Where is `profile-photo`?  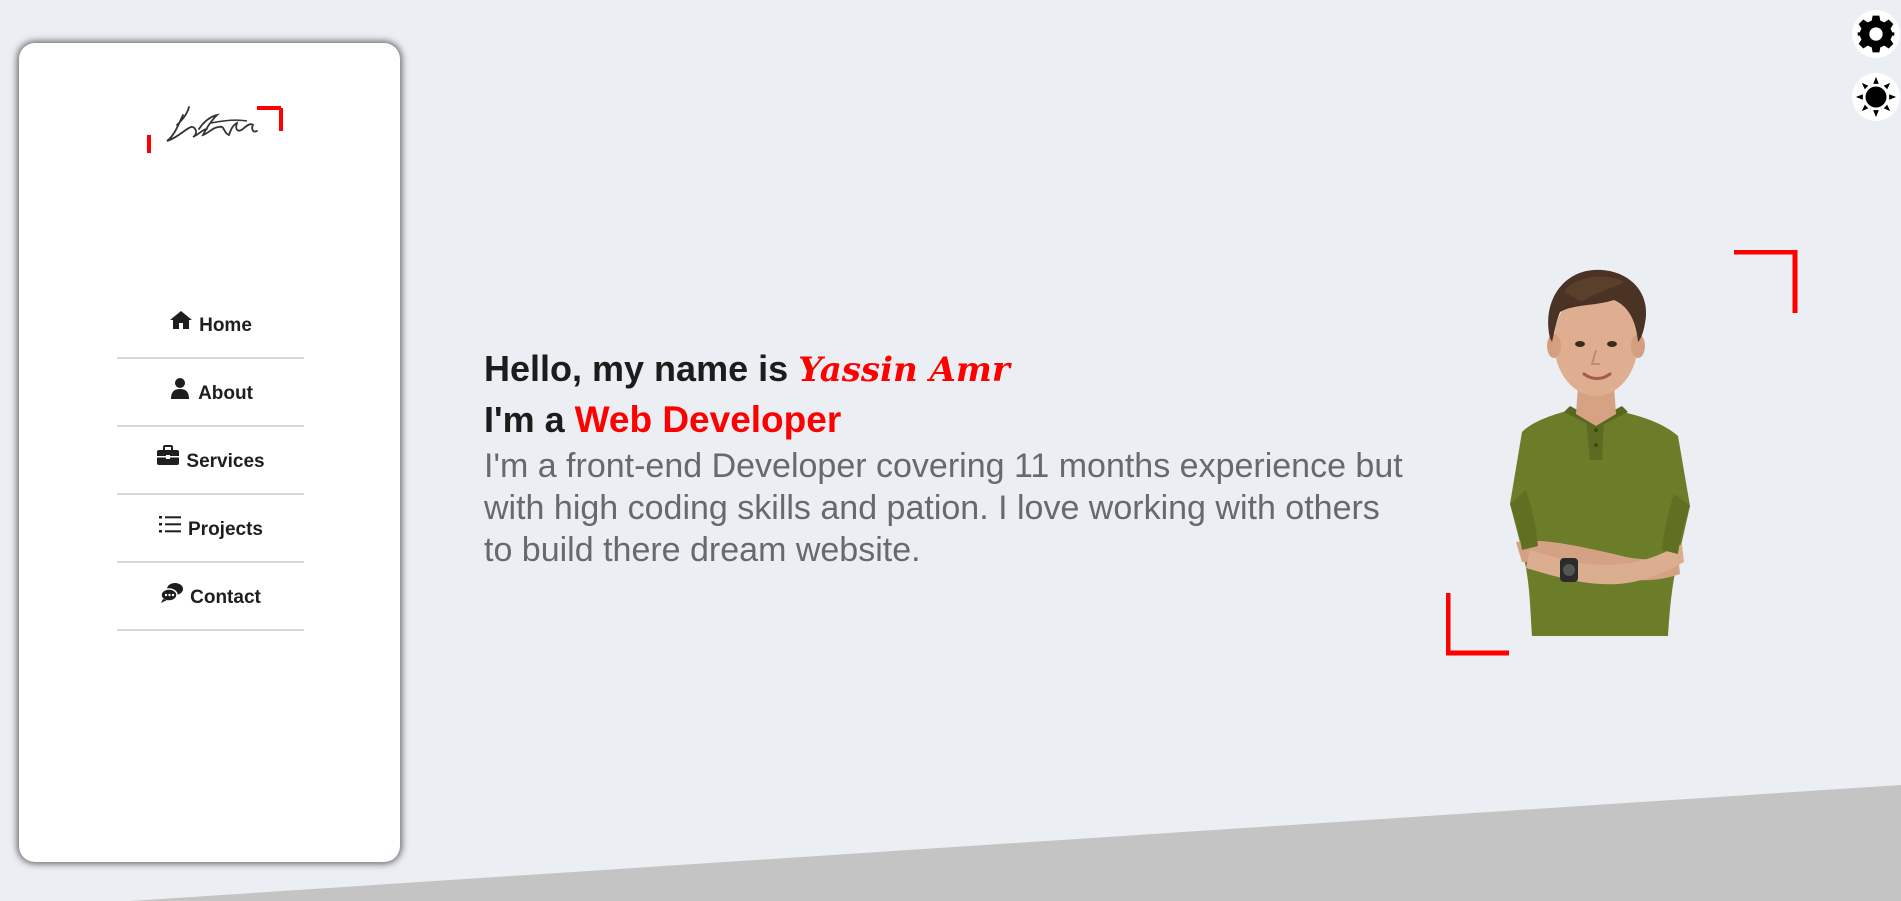 profile-photo is located at coordinates (1622, 453).